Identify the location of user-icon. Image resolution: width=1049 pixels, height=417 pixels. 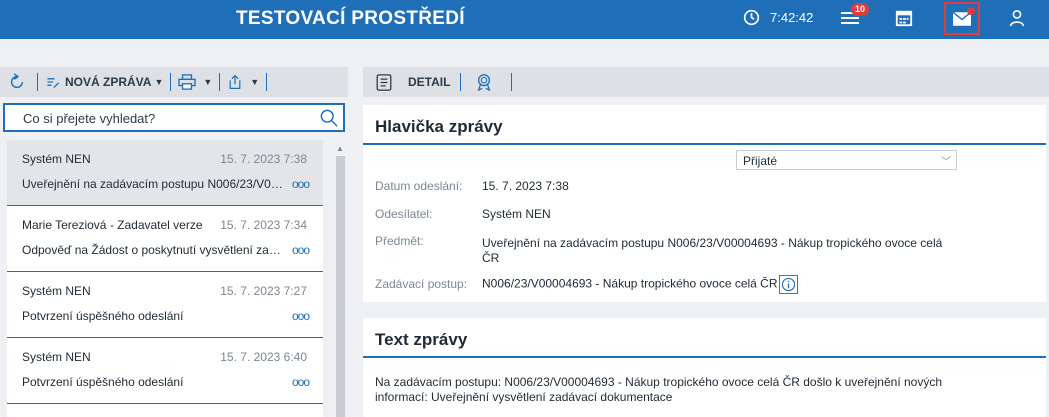
(1017, 18).